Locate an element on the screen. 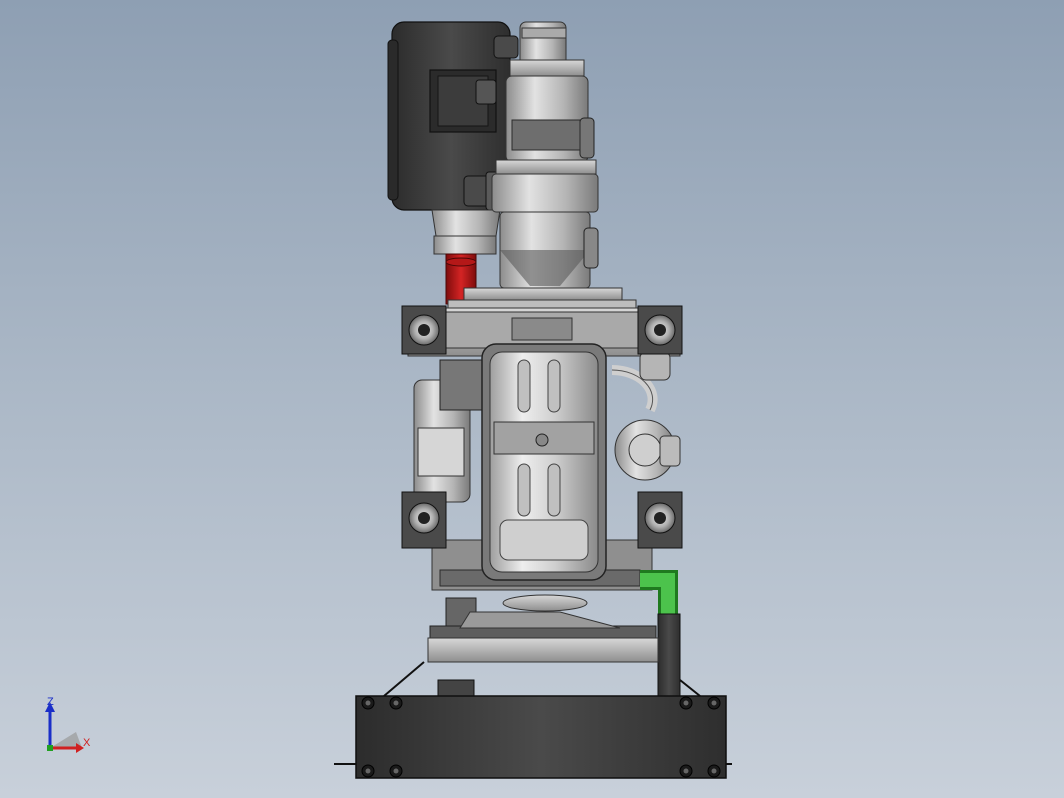 This screenshot has width=1064, height=798. engine-mount-top-right is located at coordinates (660, 330).